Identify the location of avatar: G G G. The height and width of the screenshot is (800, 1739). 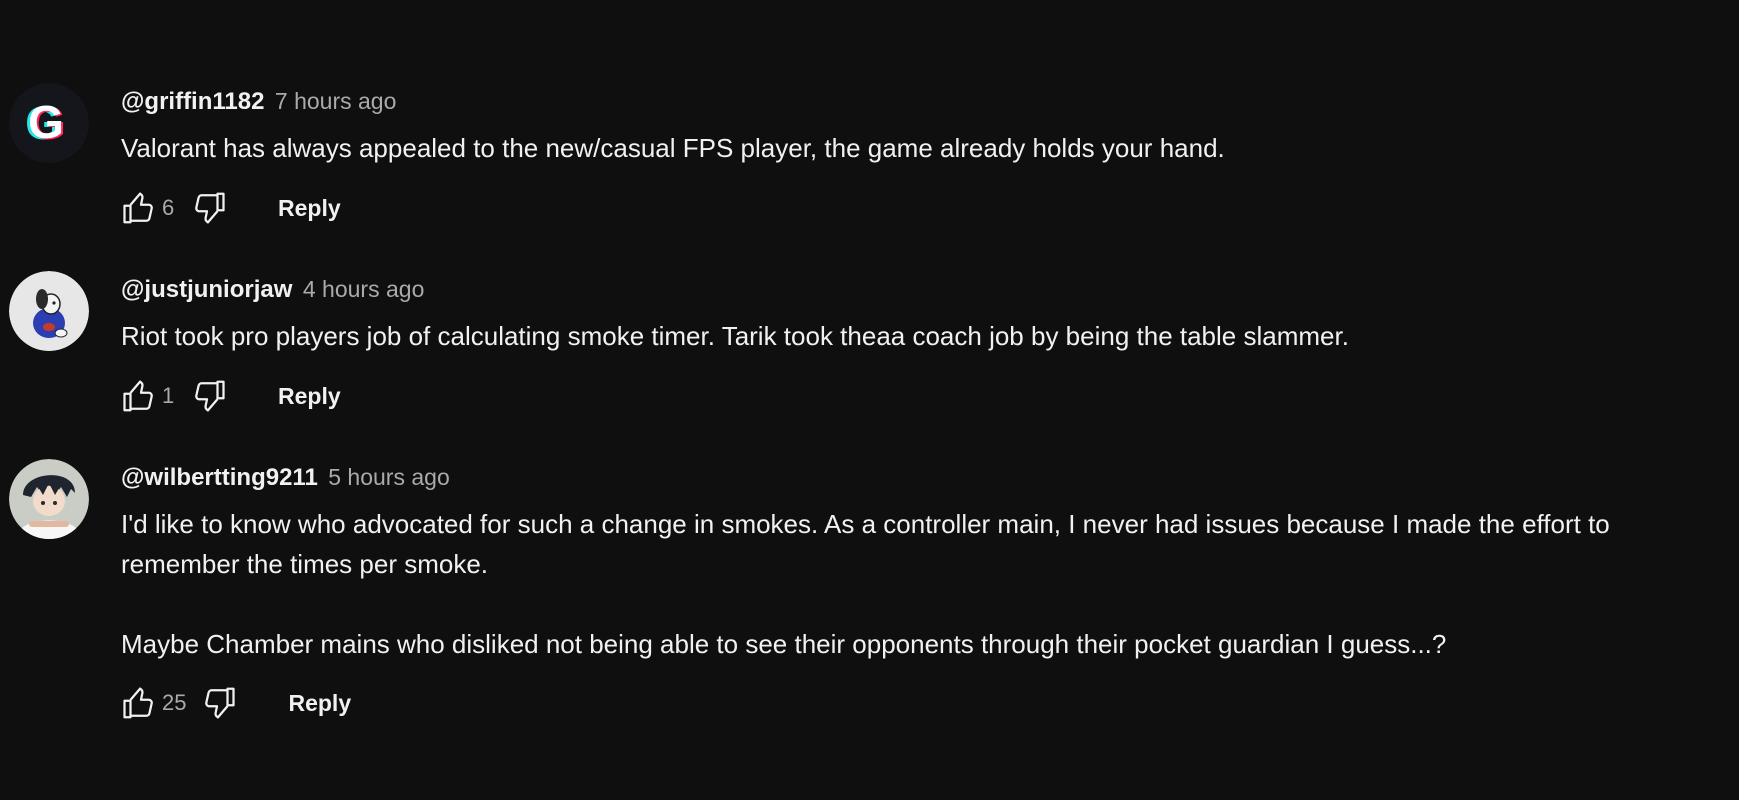
(49, 123).